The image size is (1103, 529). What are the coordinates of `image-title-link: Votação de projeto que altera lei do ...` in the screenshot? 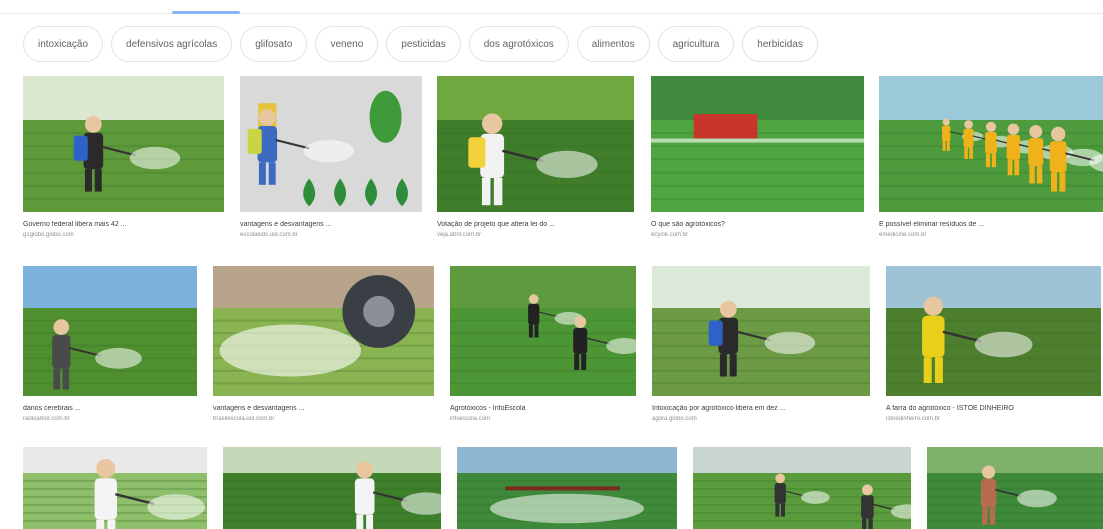 It's located at (535, 224).